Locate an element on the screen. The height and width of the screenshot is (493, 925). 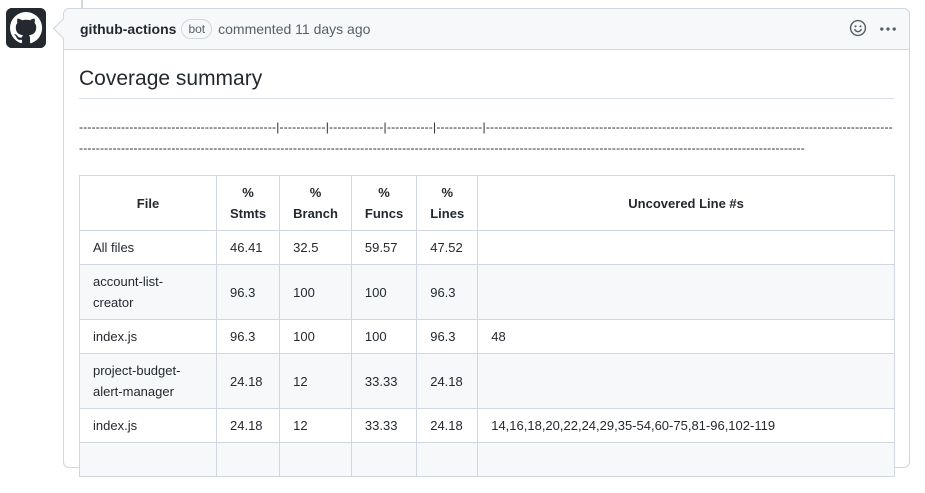
github-logo-icon is located at coordinates (26, 28).